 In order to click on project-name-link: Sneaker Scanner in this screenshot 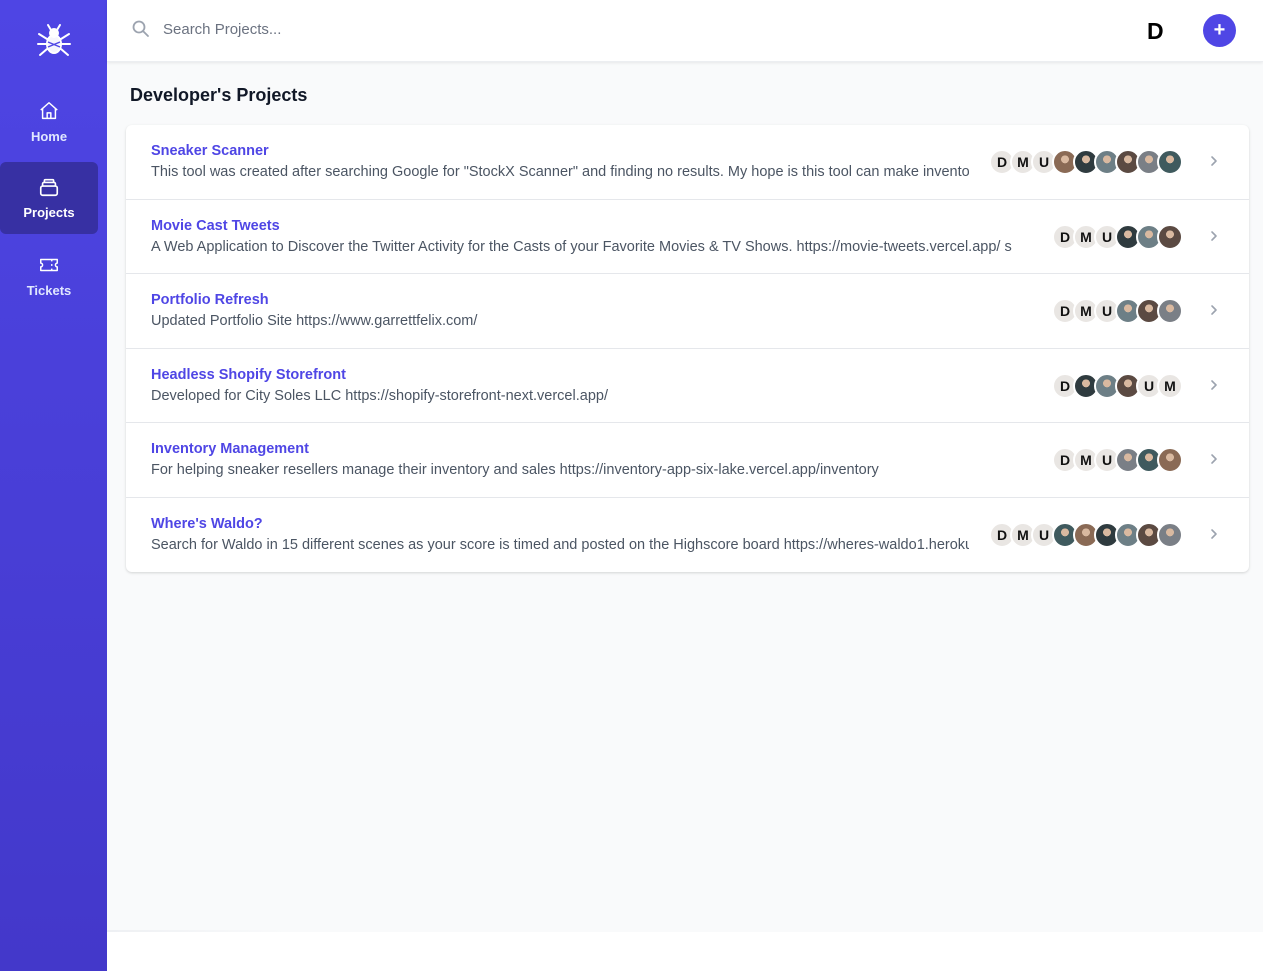, I will do `click(210, 151)`.